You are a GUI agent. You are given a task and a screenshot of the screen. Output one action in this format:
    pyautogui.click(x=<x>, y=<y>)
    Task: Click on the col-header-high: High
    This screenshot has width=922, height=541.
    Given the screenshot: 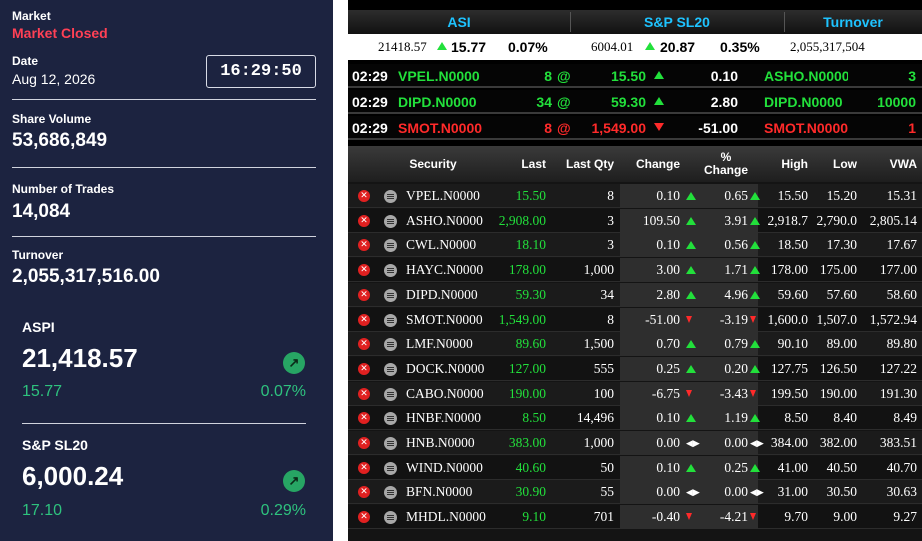 What is the action you would take?
    pyautogui.click(x=783, y=164)
    